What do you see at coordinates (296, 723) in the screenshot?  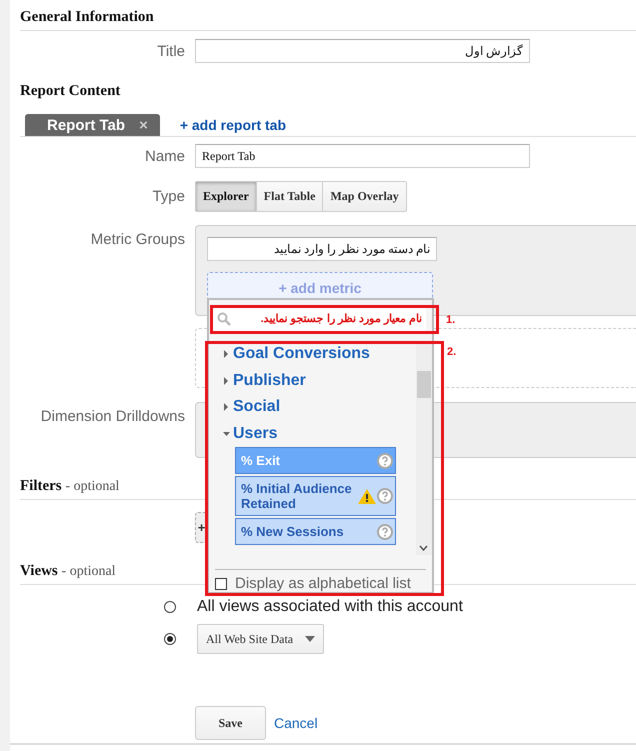 I see `cancel-link: Cancel` at bounding box center [296, 723].